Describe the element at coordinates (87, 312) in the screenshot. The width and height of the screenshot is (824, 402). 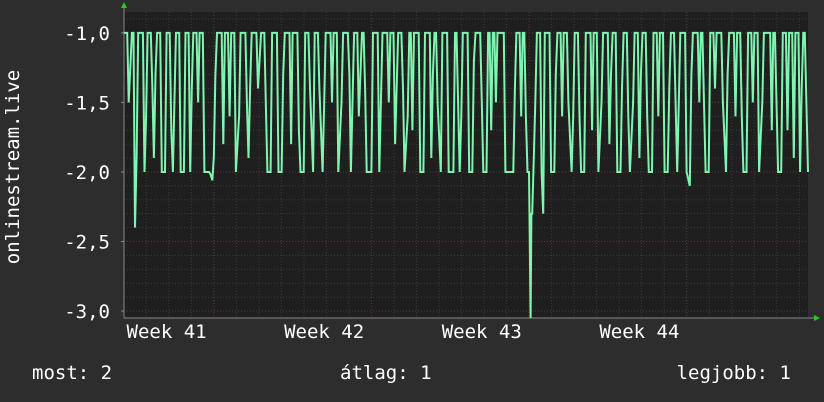
I see `y-tick-label: -3,0` at that location.